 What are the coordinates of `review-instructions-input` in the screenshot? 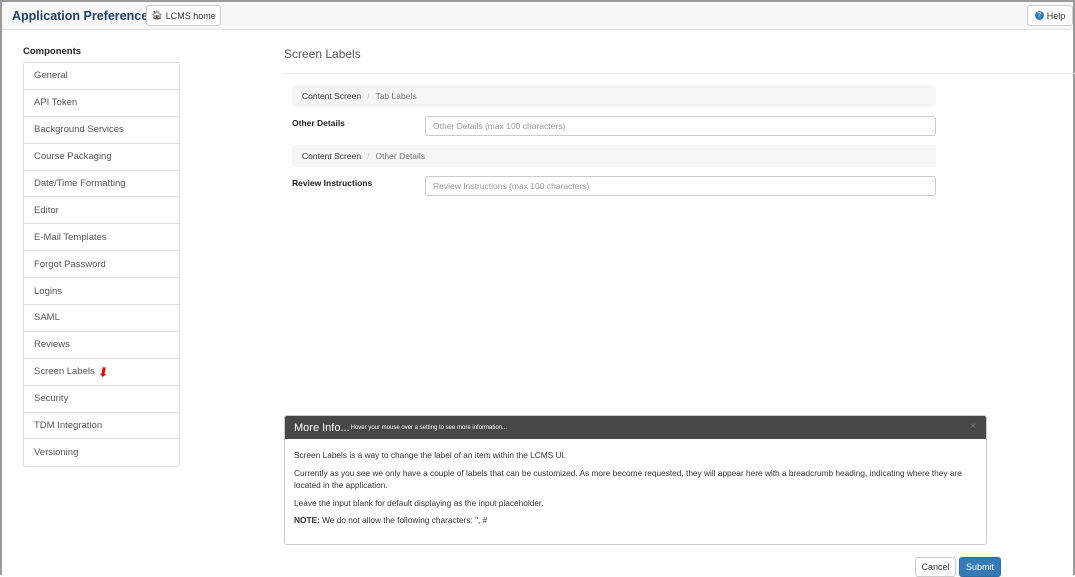 It's located at (680, 186).